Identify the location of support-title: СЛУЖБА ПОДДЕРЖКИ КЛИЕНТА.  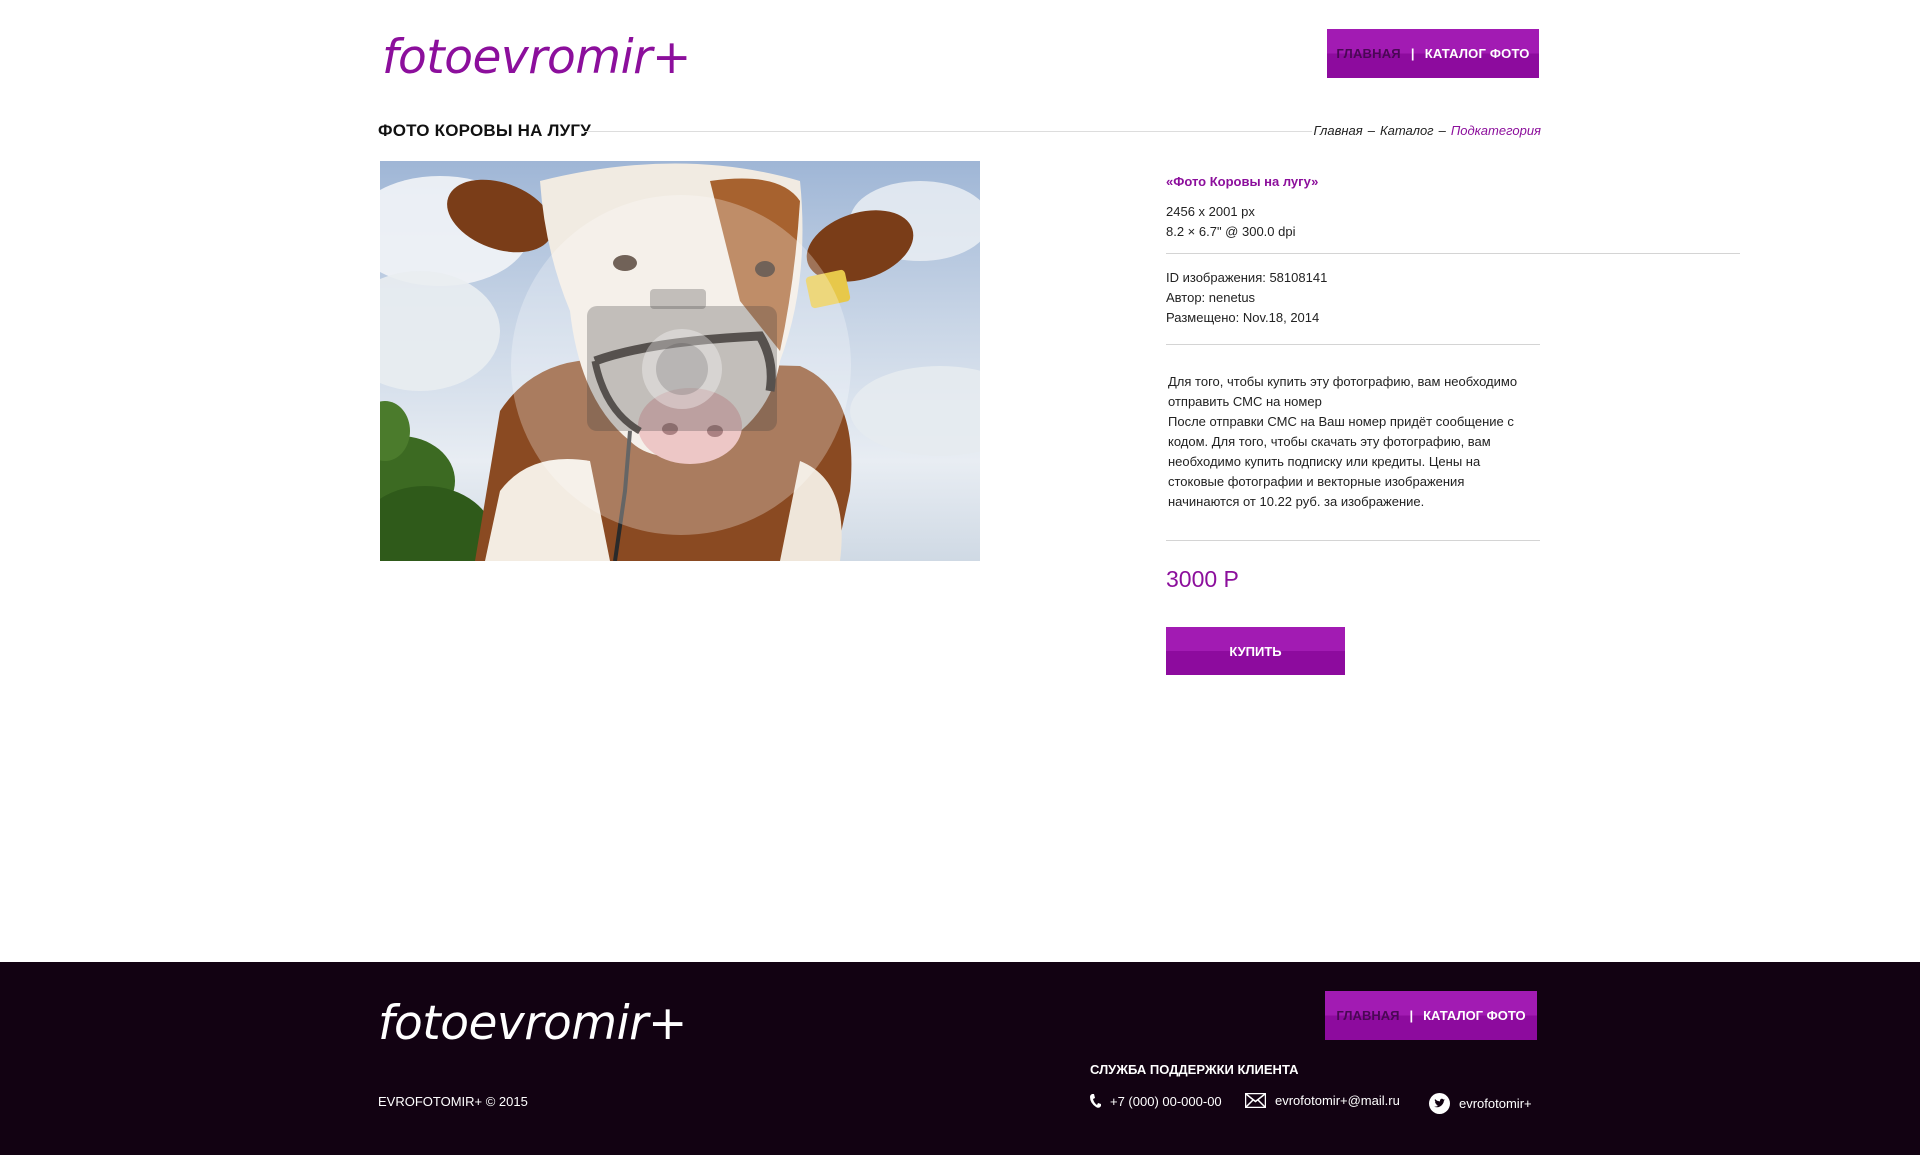
(1194, 1069).